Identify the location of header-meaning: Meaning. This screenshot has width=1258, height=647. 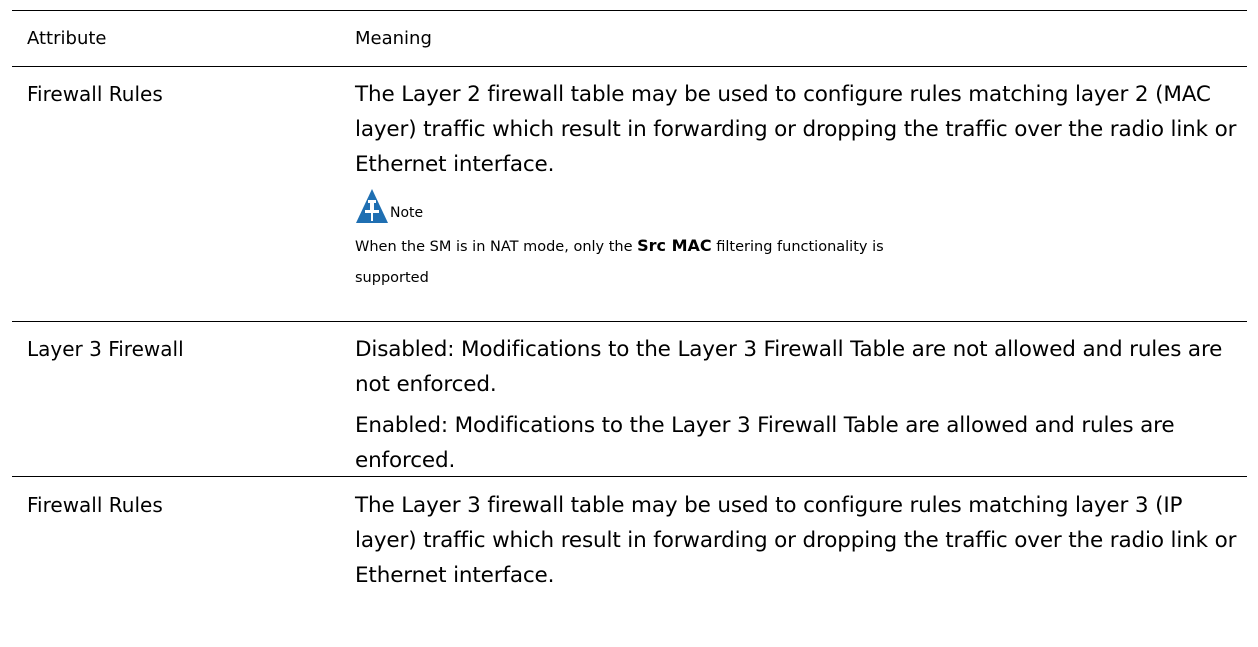
(393, 38).